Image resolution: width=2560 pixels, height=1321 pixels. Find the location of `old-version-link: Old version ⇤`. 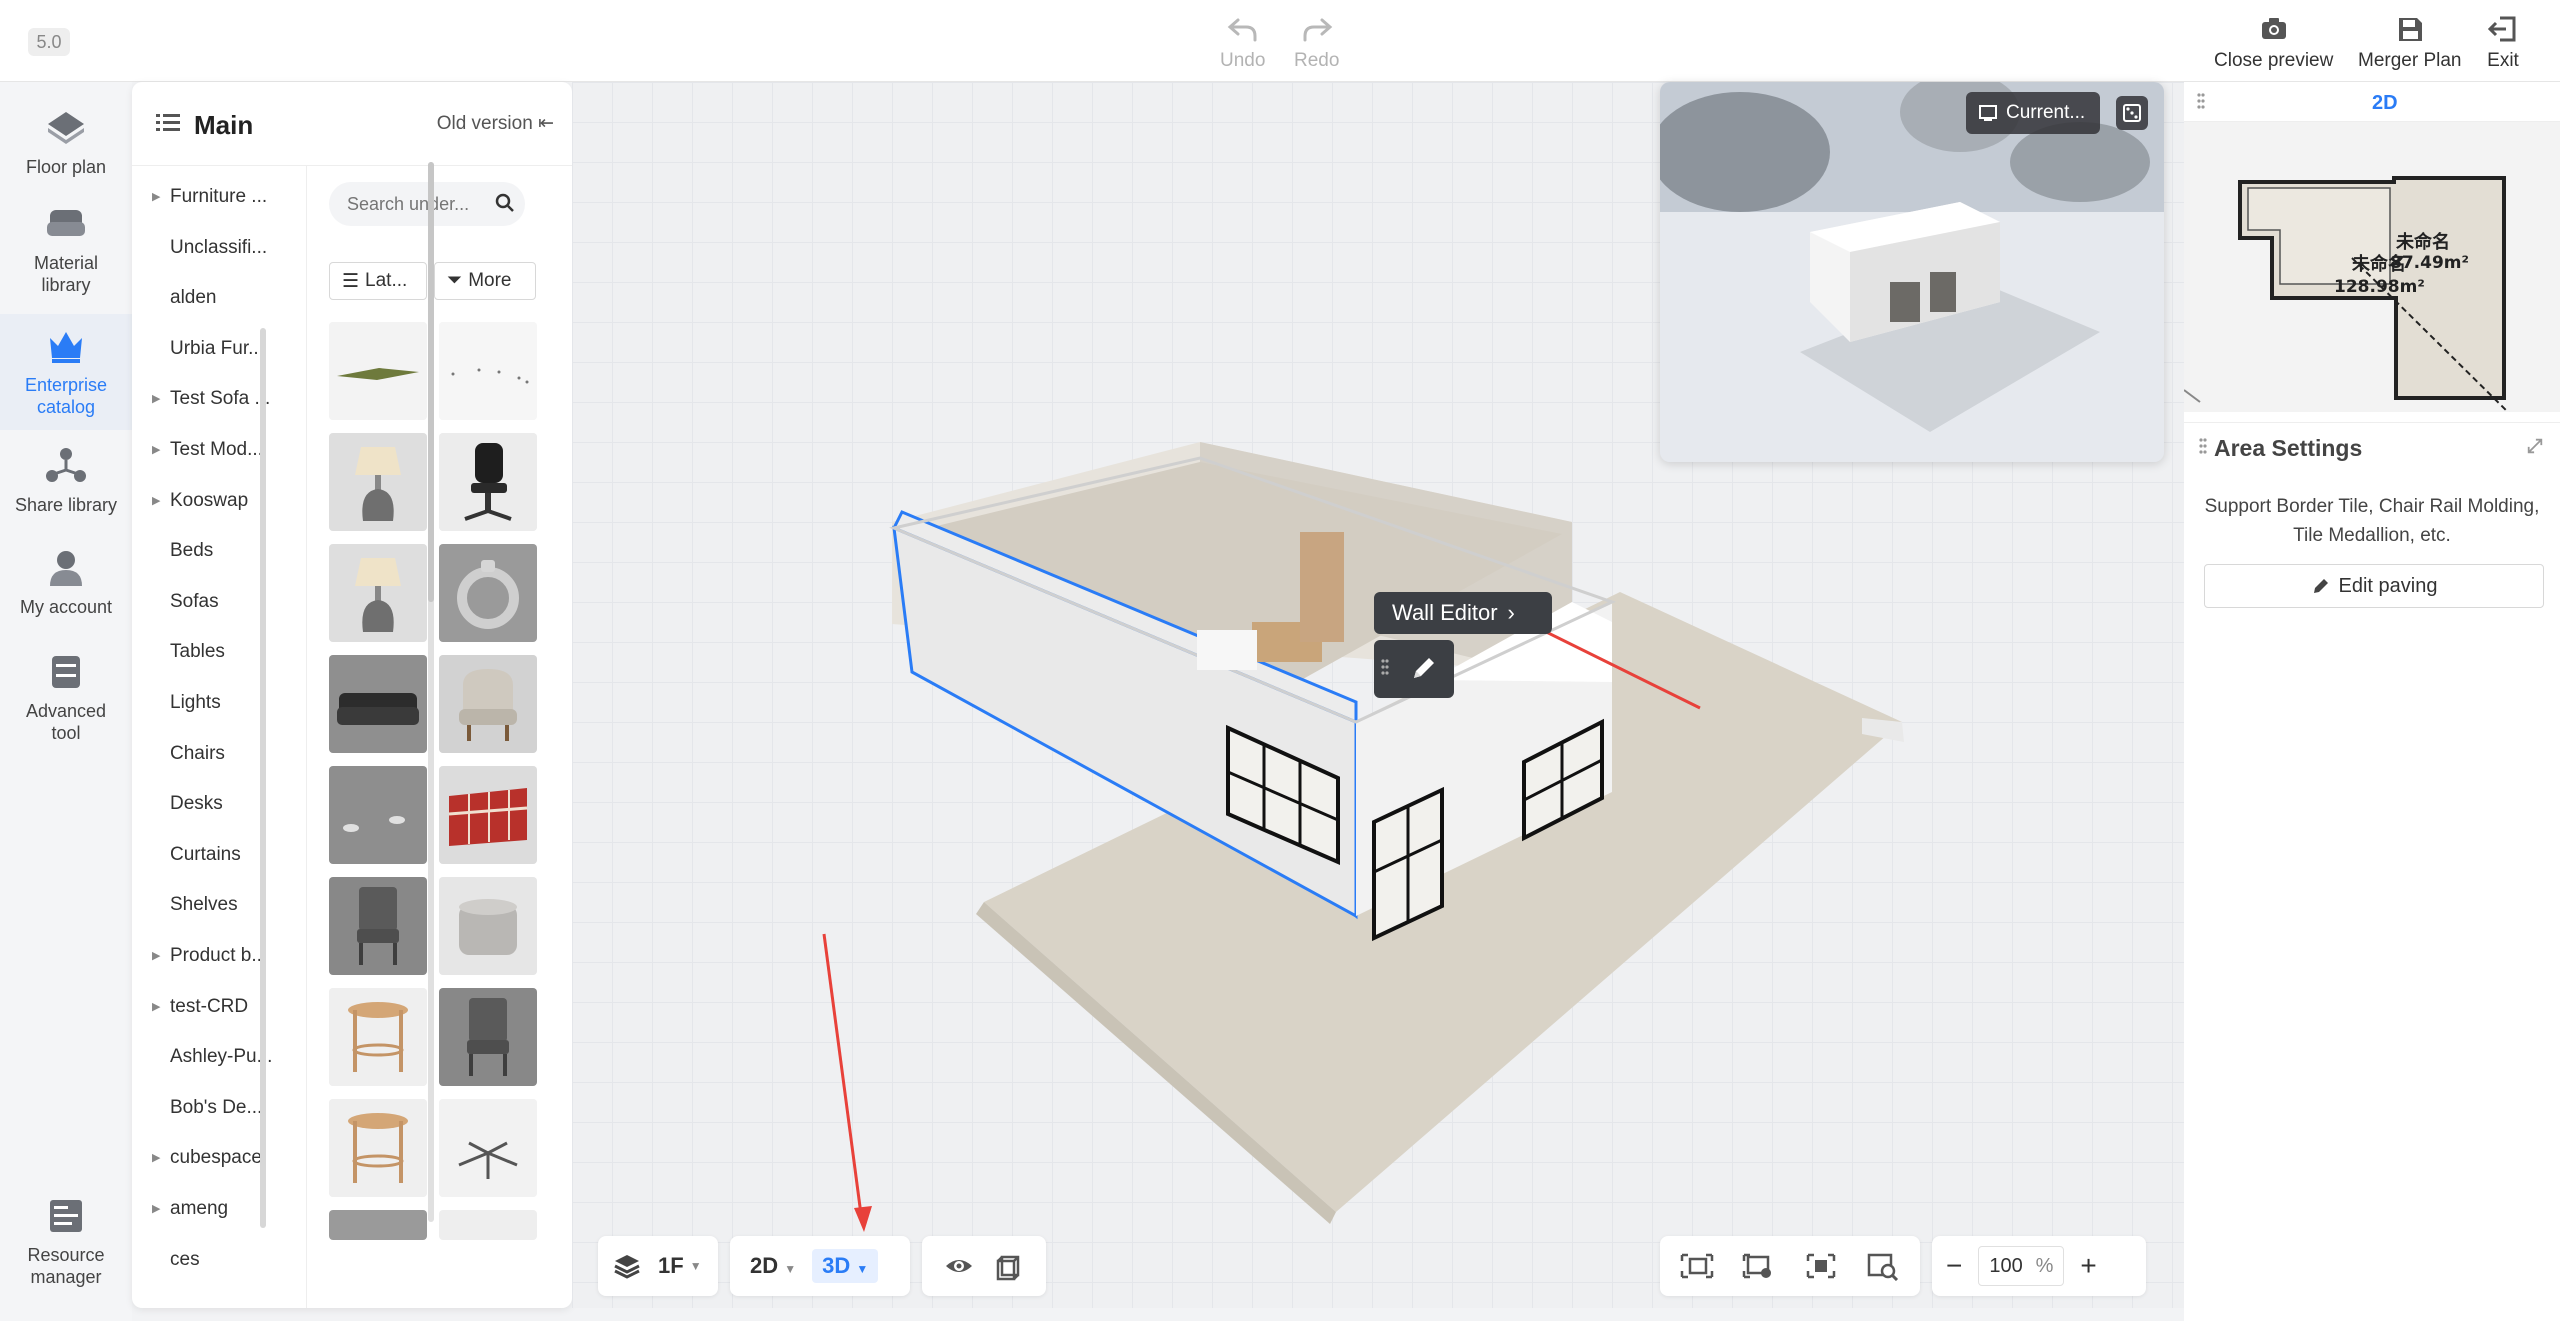

old-version-link: Old version ⇤ is located at coordinates (495, 123).